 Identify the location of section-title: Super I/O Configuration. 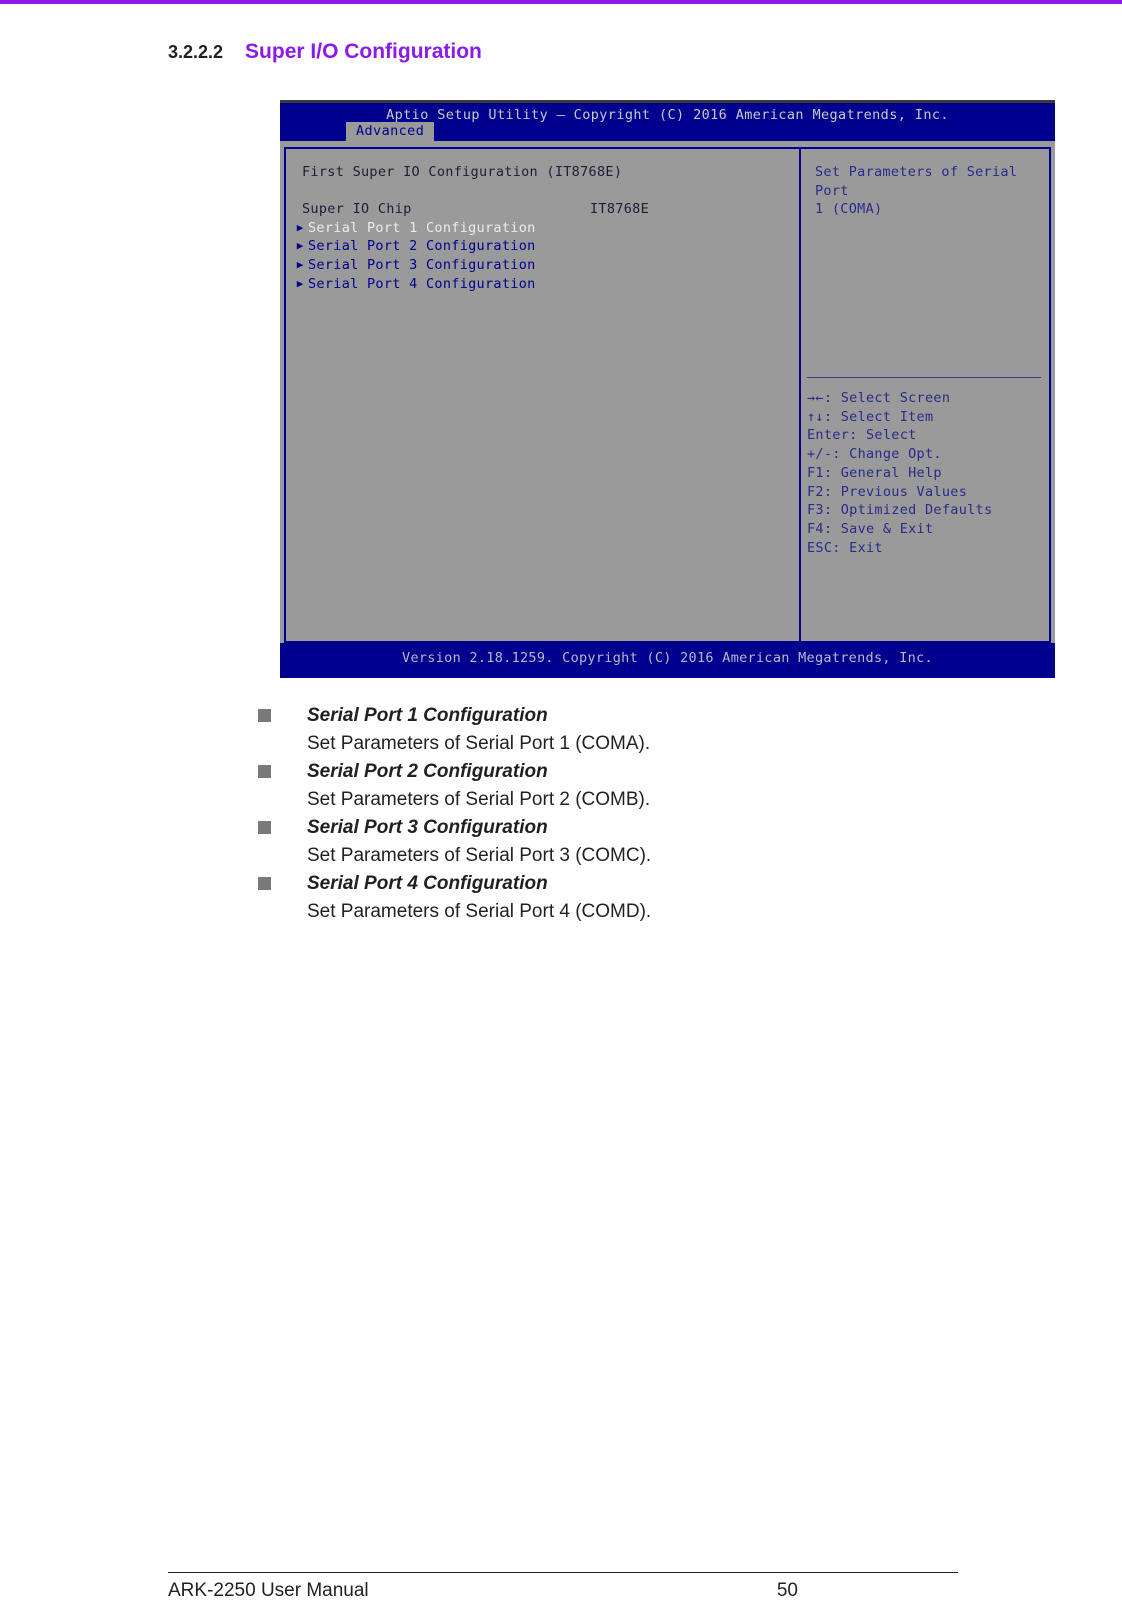
(363, 51).